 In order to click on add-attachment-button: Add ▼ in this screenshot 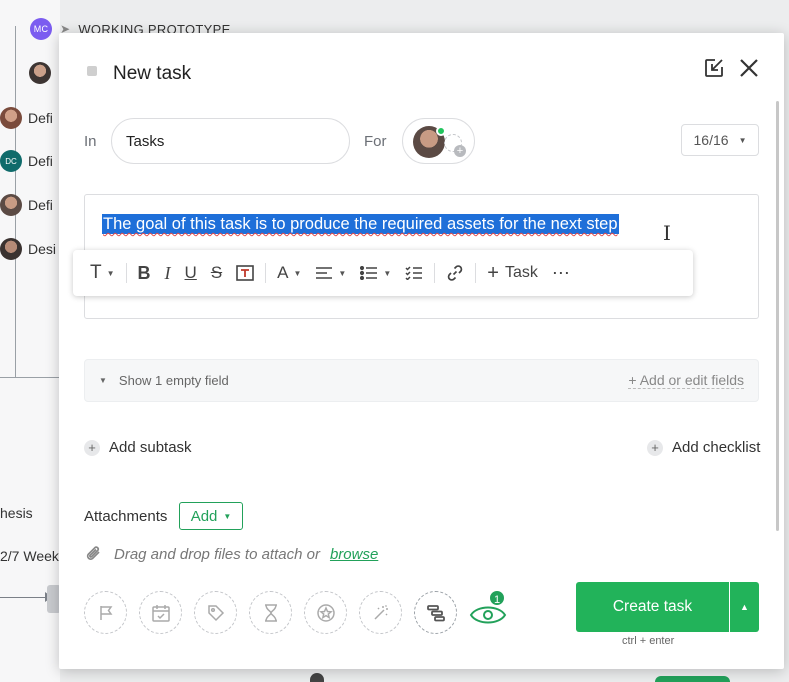, I will do `click(211, 516)`.